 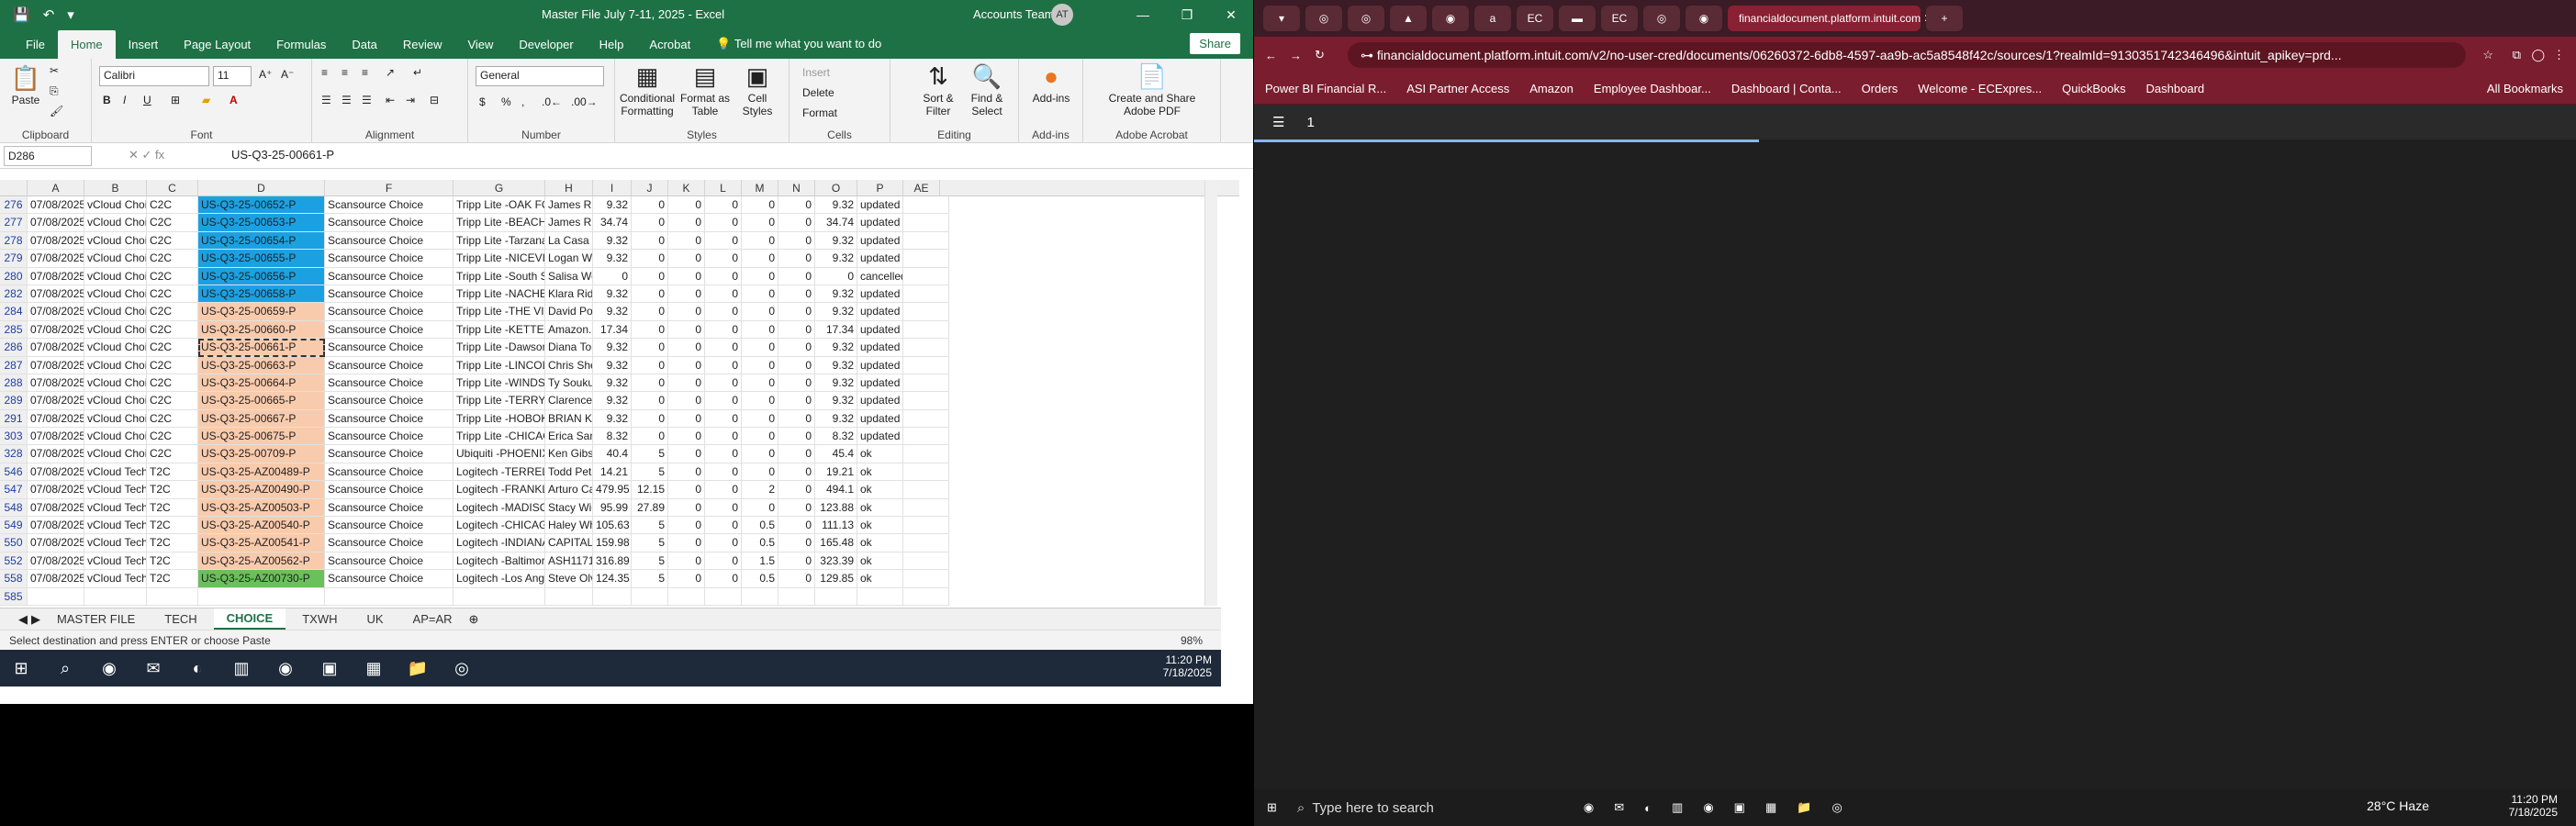 I want to click on merge-center-icon: ⊟, so click(x=434, y=100).